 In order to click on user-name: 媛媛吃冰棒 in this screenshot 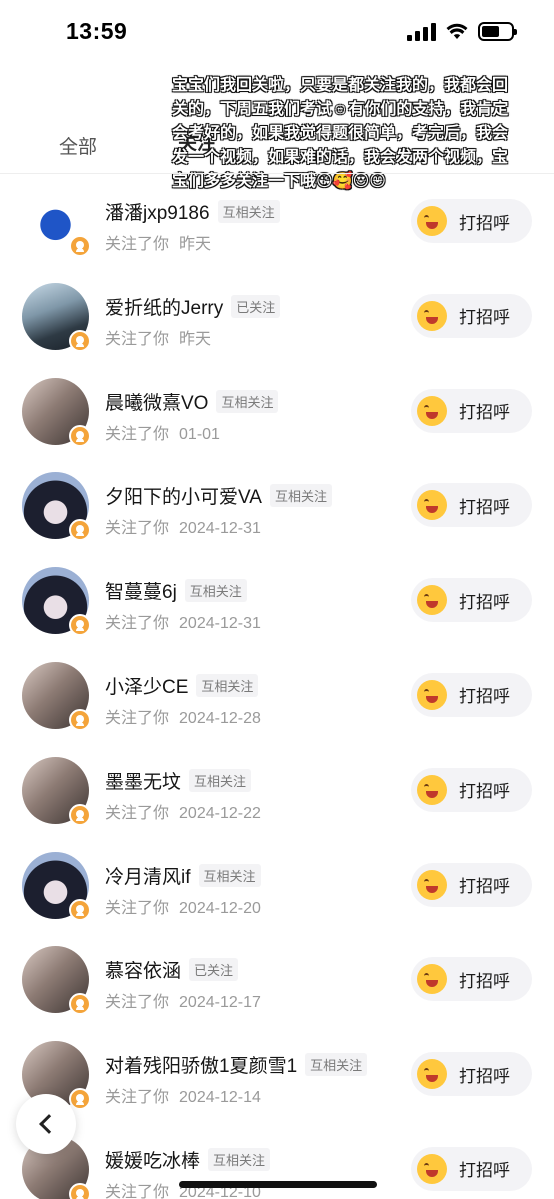, I will do `click(152, 1159)`.